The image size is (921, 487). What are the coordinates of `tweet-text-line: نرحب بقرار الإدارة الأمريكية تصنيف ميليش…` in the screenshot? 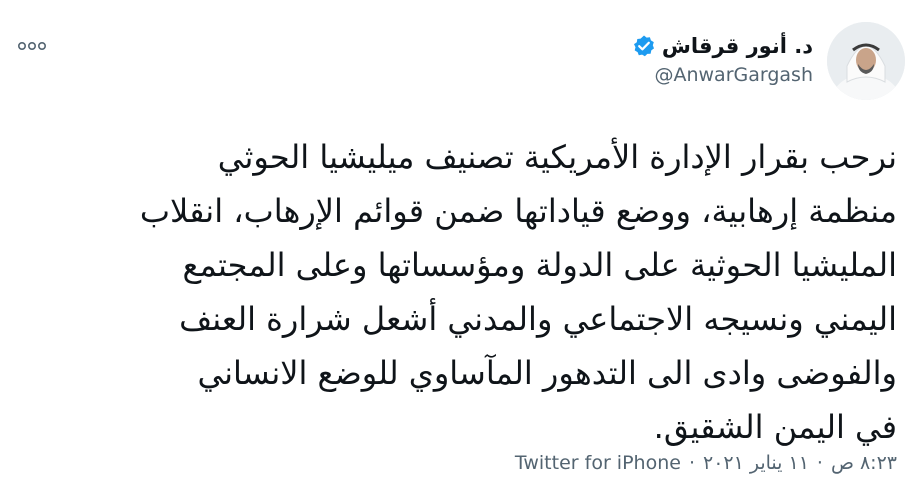 It's located at (557, 157).